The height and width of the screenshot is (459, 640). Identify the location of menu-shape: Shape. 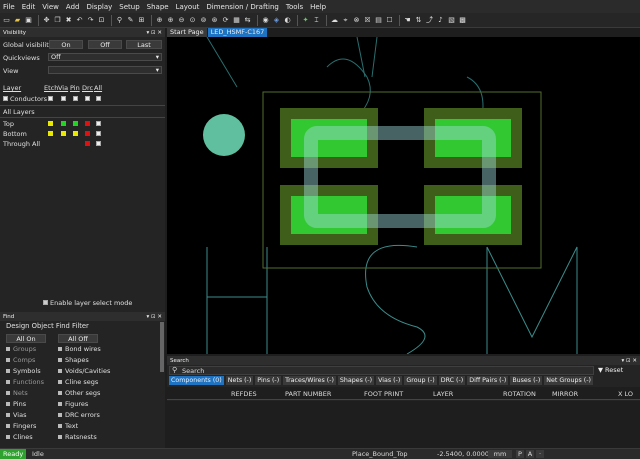
(158, 7).